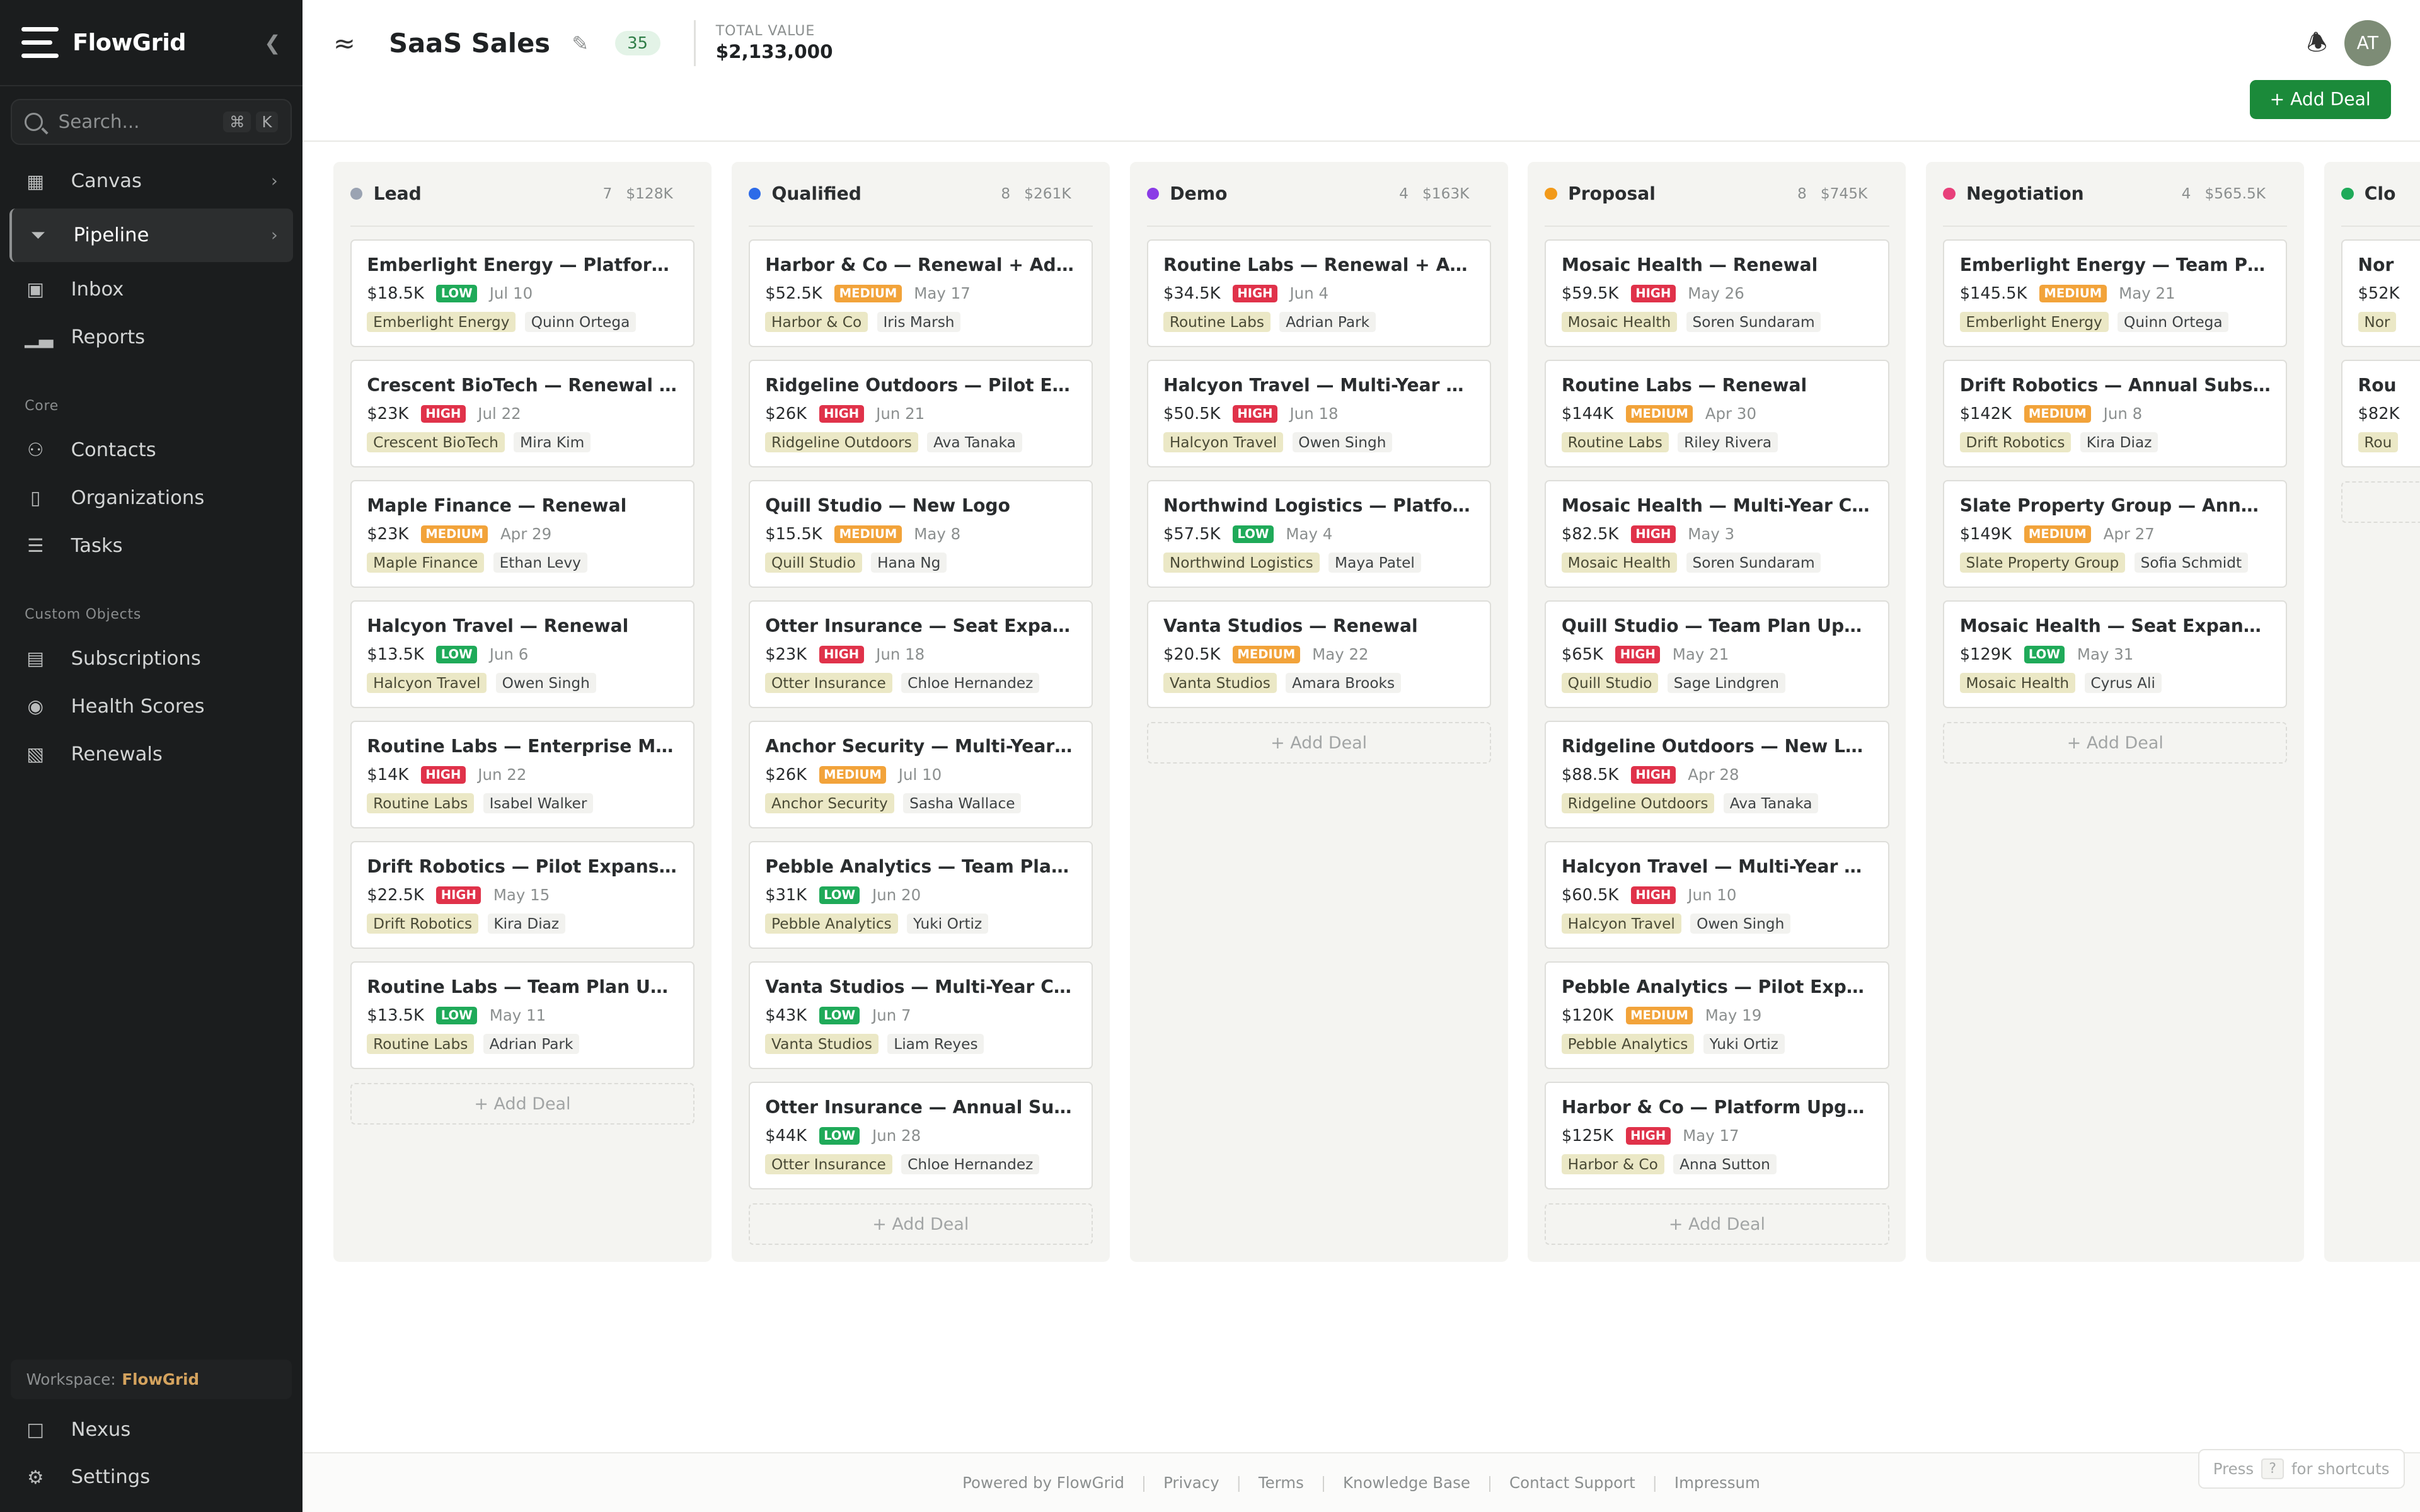 Image resolution: width=2420 pixels, height=1512 pixels. Describe the element at coordinates (971, 683) in the screenshot. I see `contact-tag: Chloe Hernandez` at that location.